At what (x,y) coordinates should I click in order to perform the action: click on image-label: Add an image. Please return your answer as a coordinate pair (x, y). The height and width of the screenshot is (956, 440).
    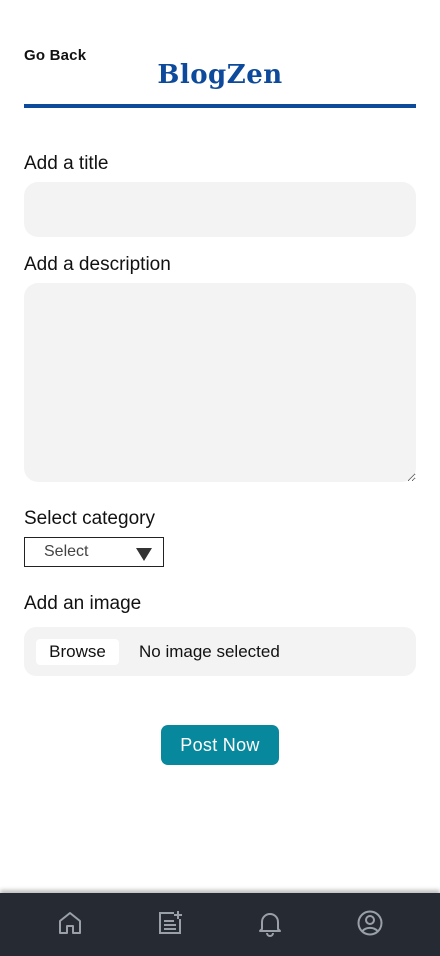
    Looking at the image, I should click on (83, 603).